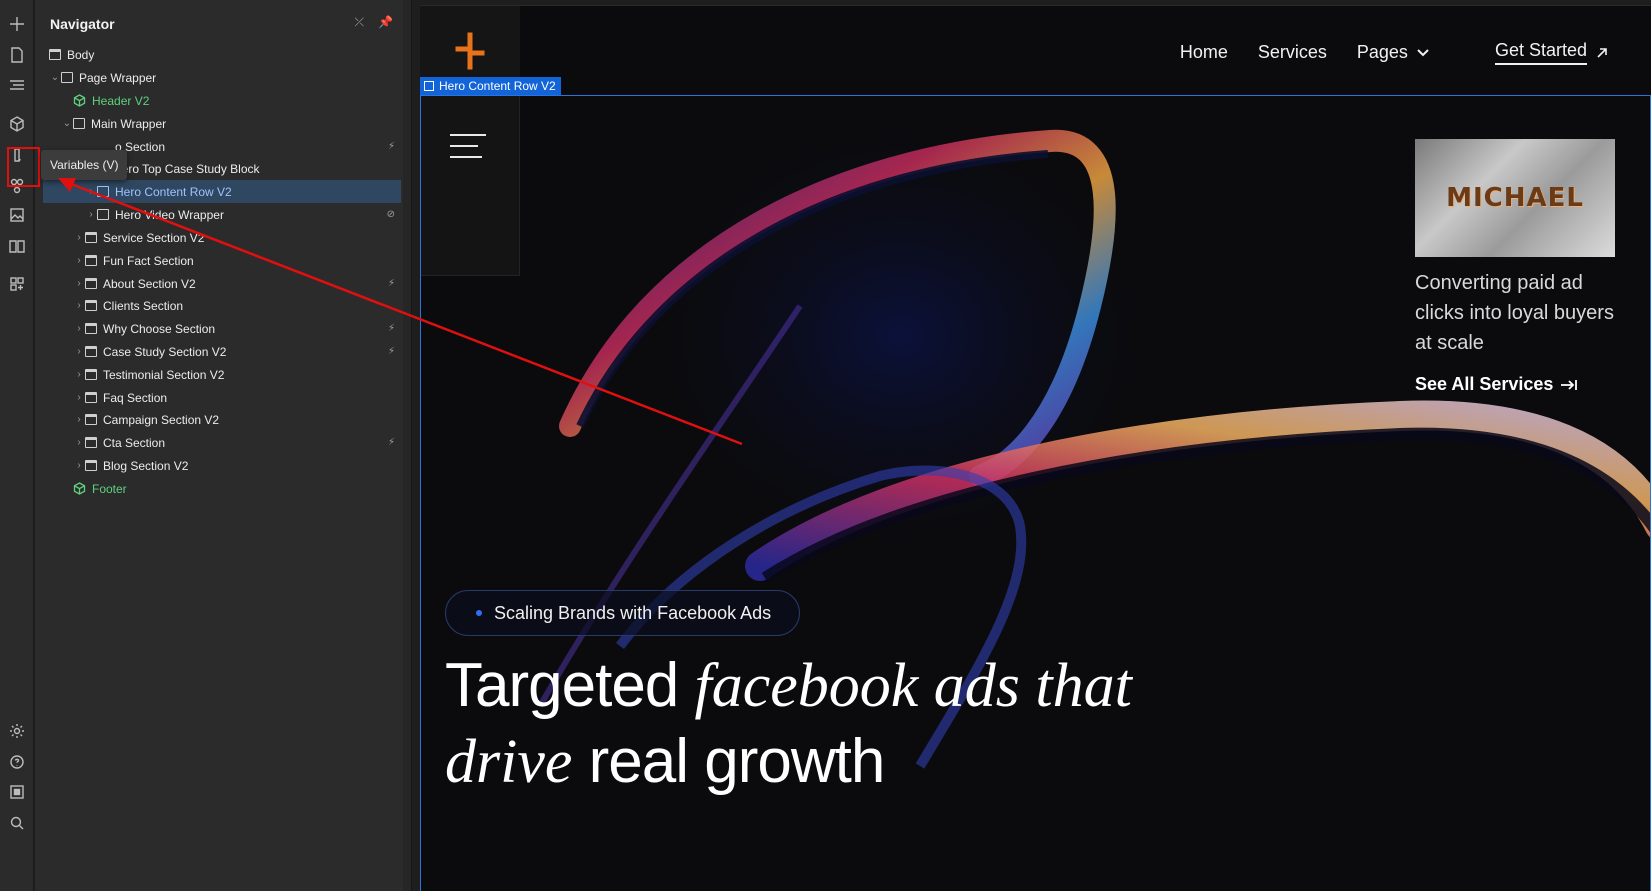 This screenshot has height=891, width=1651. I want to click on add-panel-plus-icon, so click(17, 24).